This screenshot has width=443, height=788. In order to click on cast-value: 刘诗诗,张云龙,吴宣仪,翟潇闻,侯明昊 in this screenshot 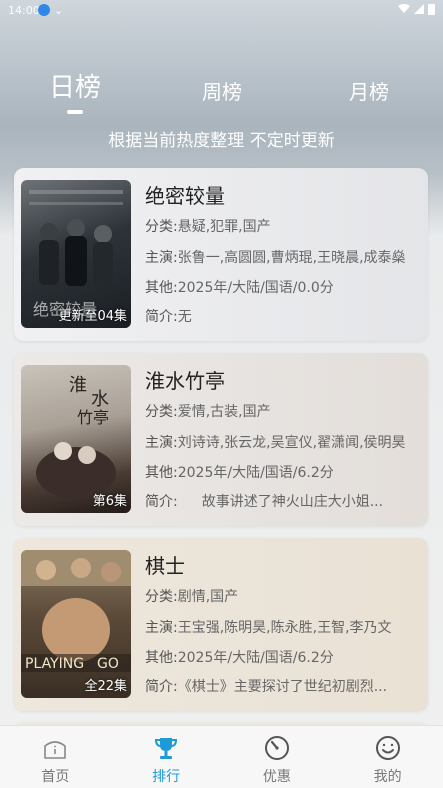, I will do `click(291, 443)`.